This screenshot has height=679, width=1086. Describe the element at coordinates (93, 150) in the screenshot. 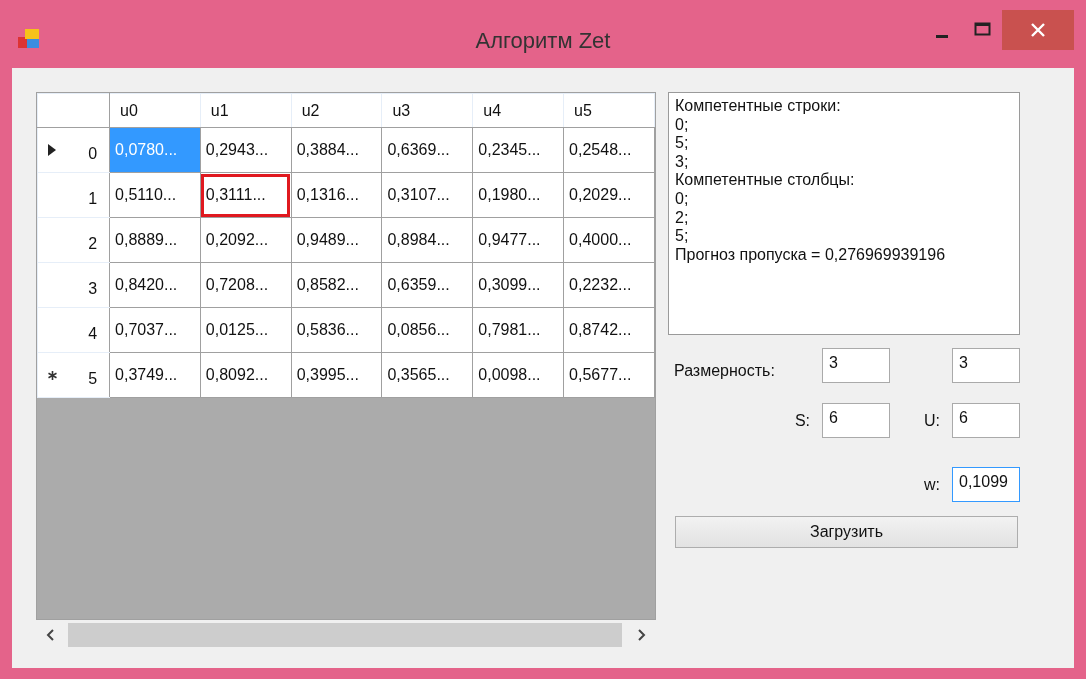

I see `row-header: 0` at that location.